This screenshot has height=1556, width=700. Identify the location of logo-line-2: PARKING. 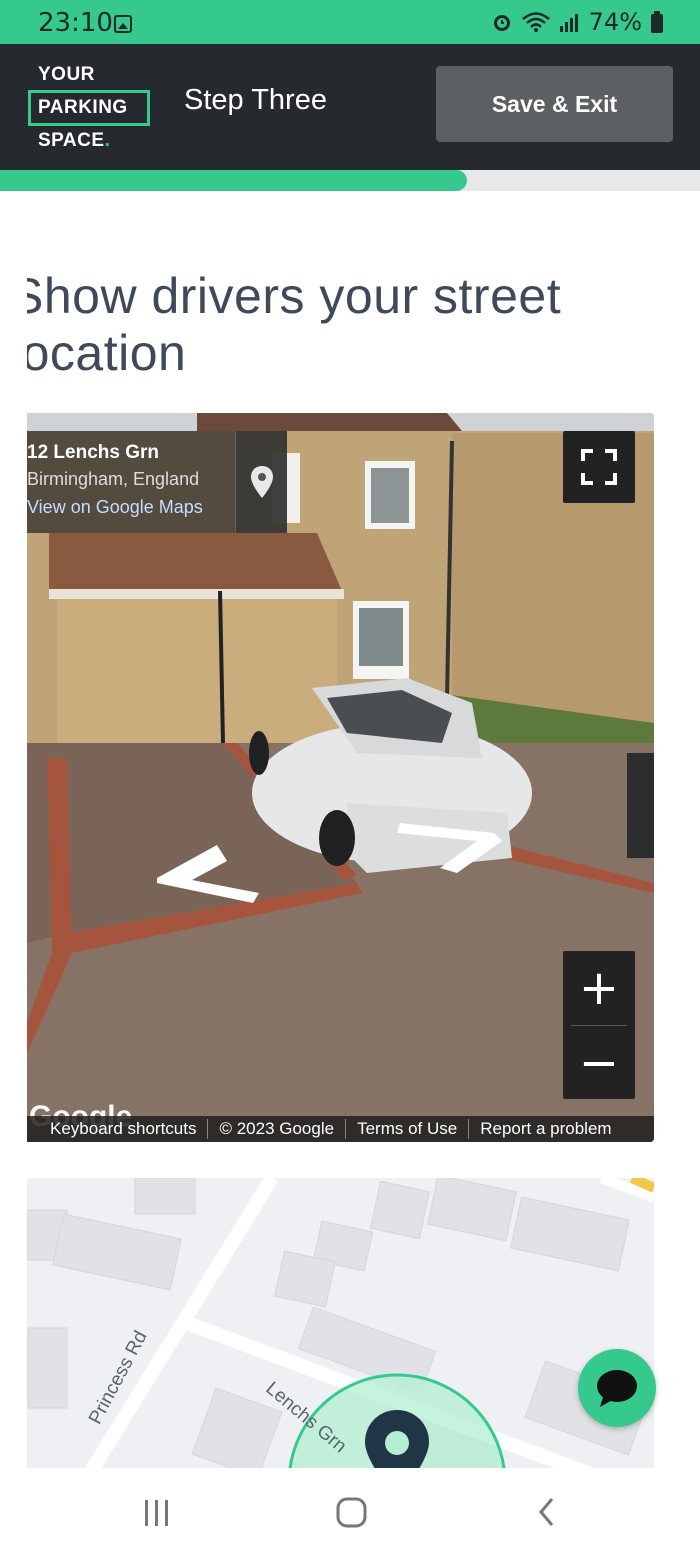
(89, 108).